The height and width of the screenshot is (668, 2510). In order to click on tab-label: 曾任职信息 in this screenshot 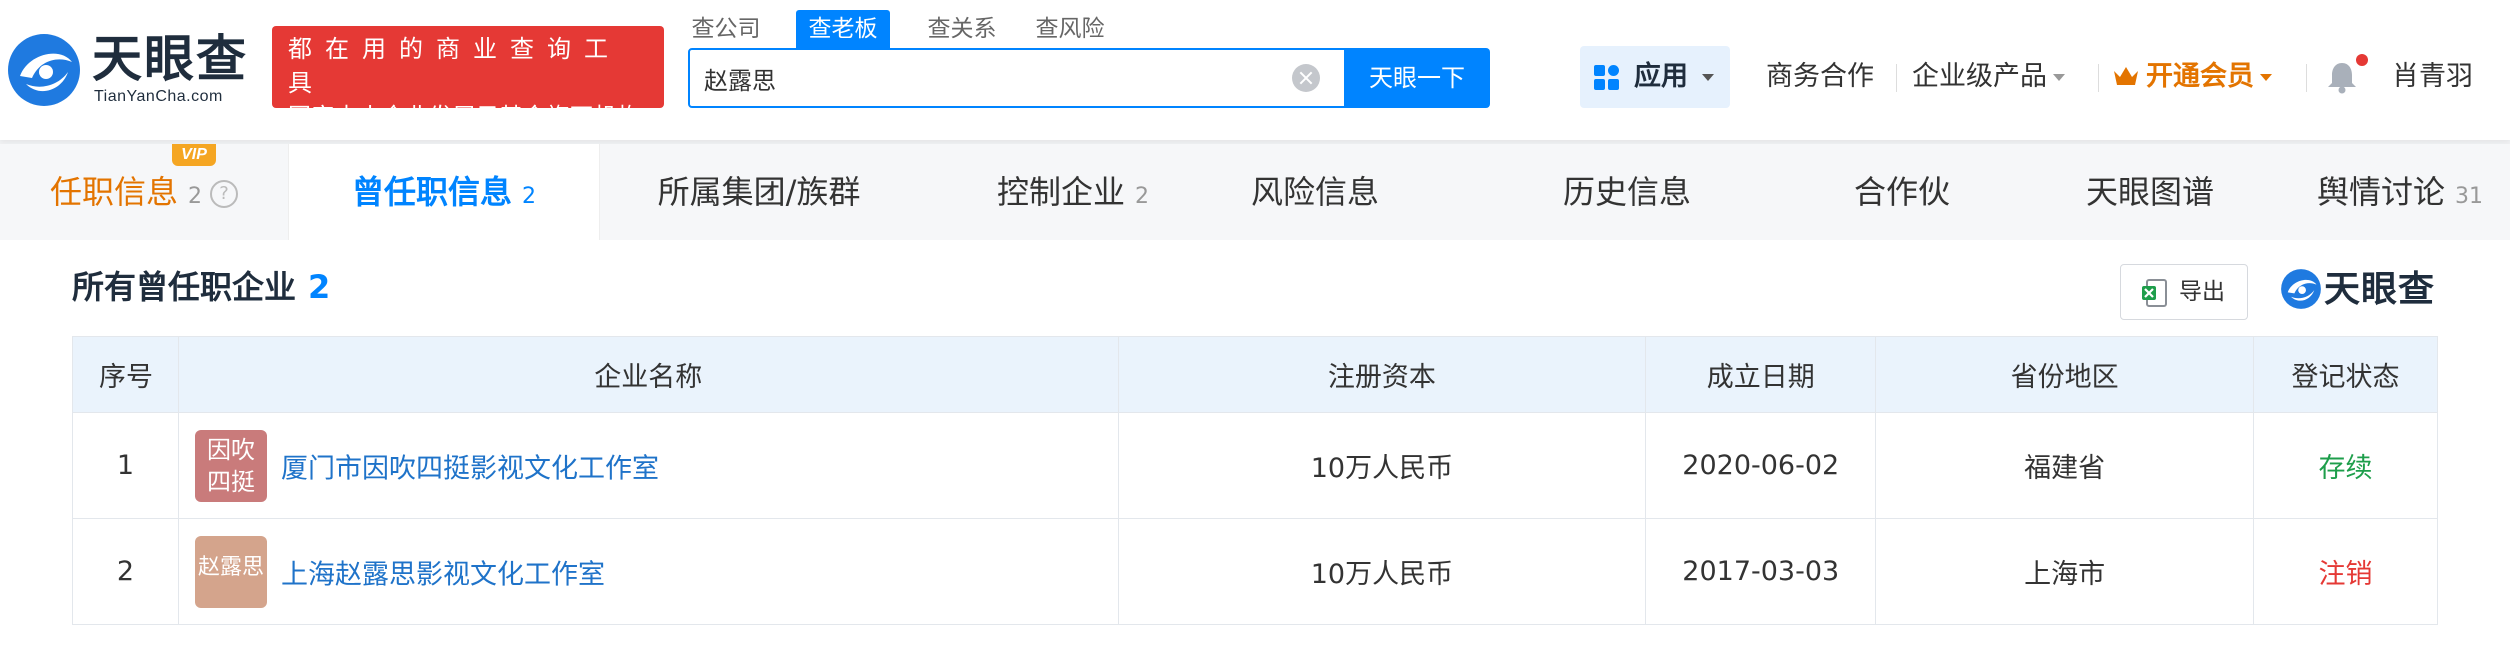, I will do `click(431, 192)`.